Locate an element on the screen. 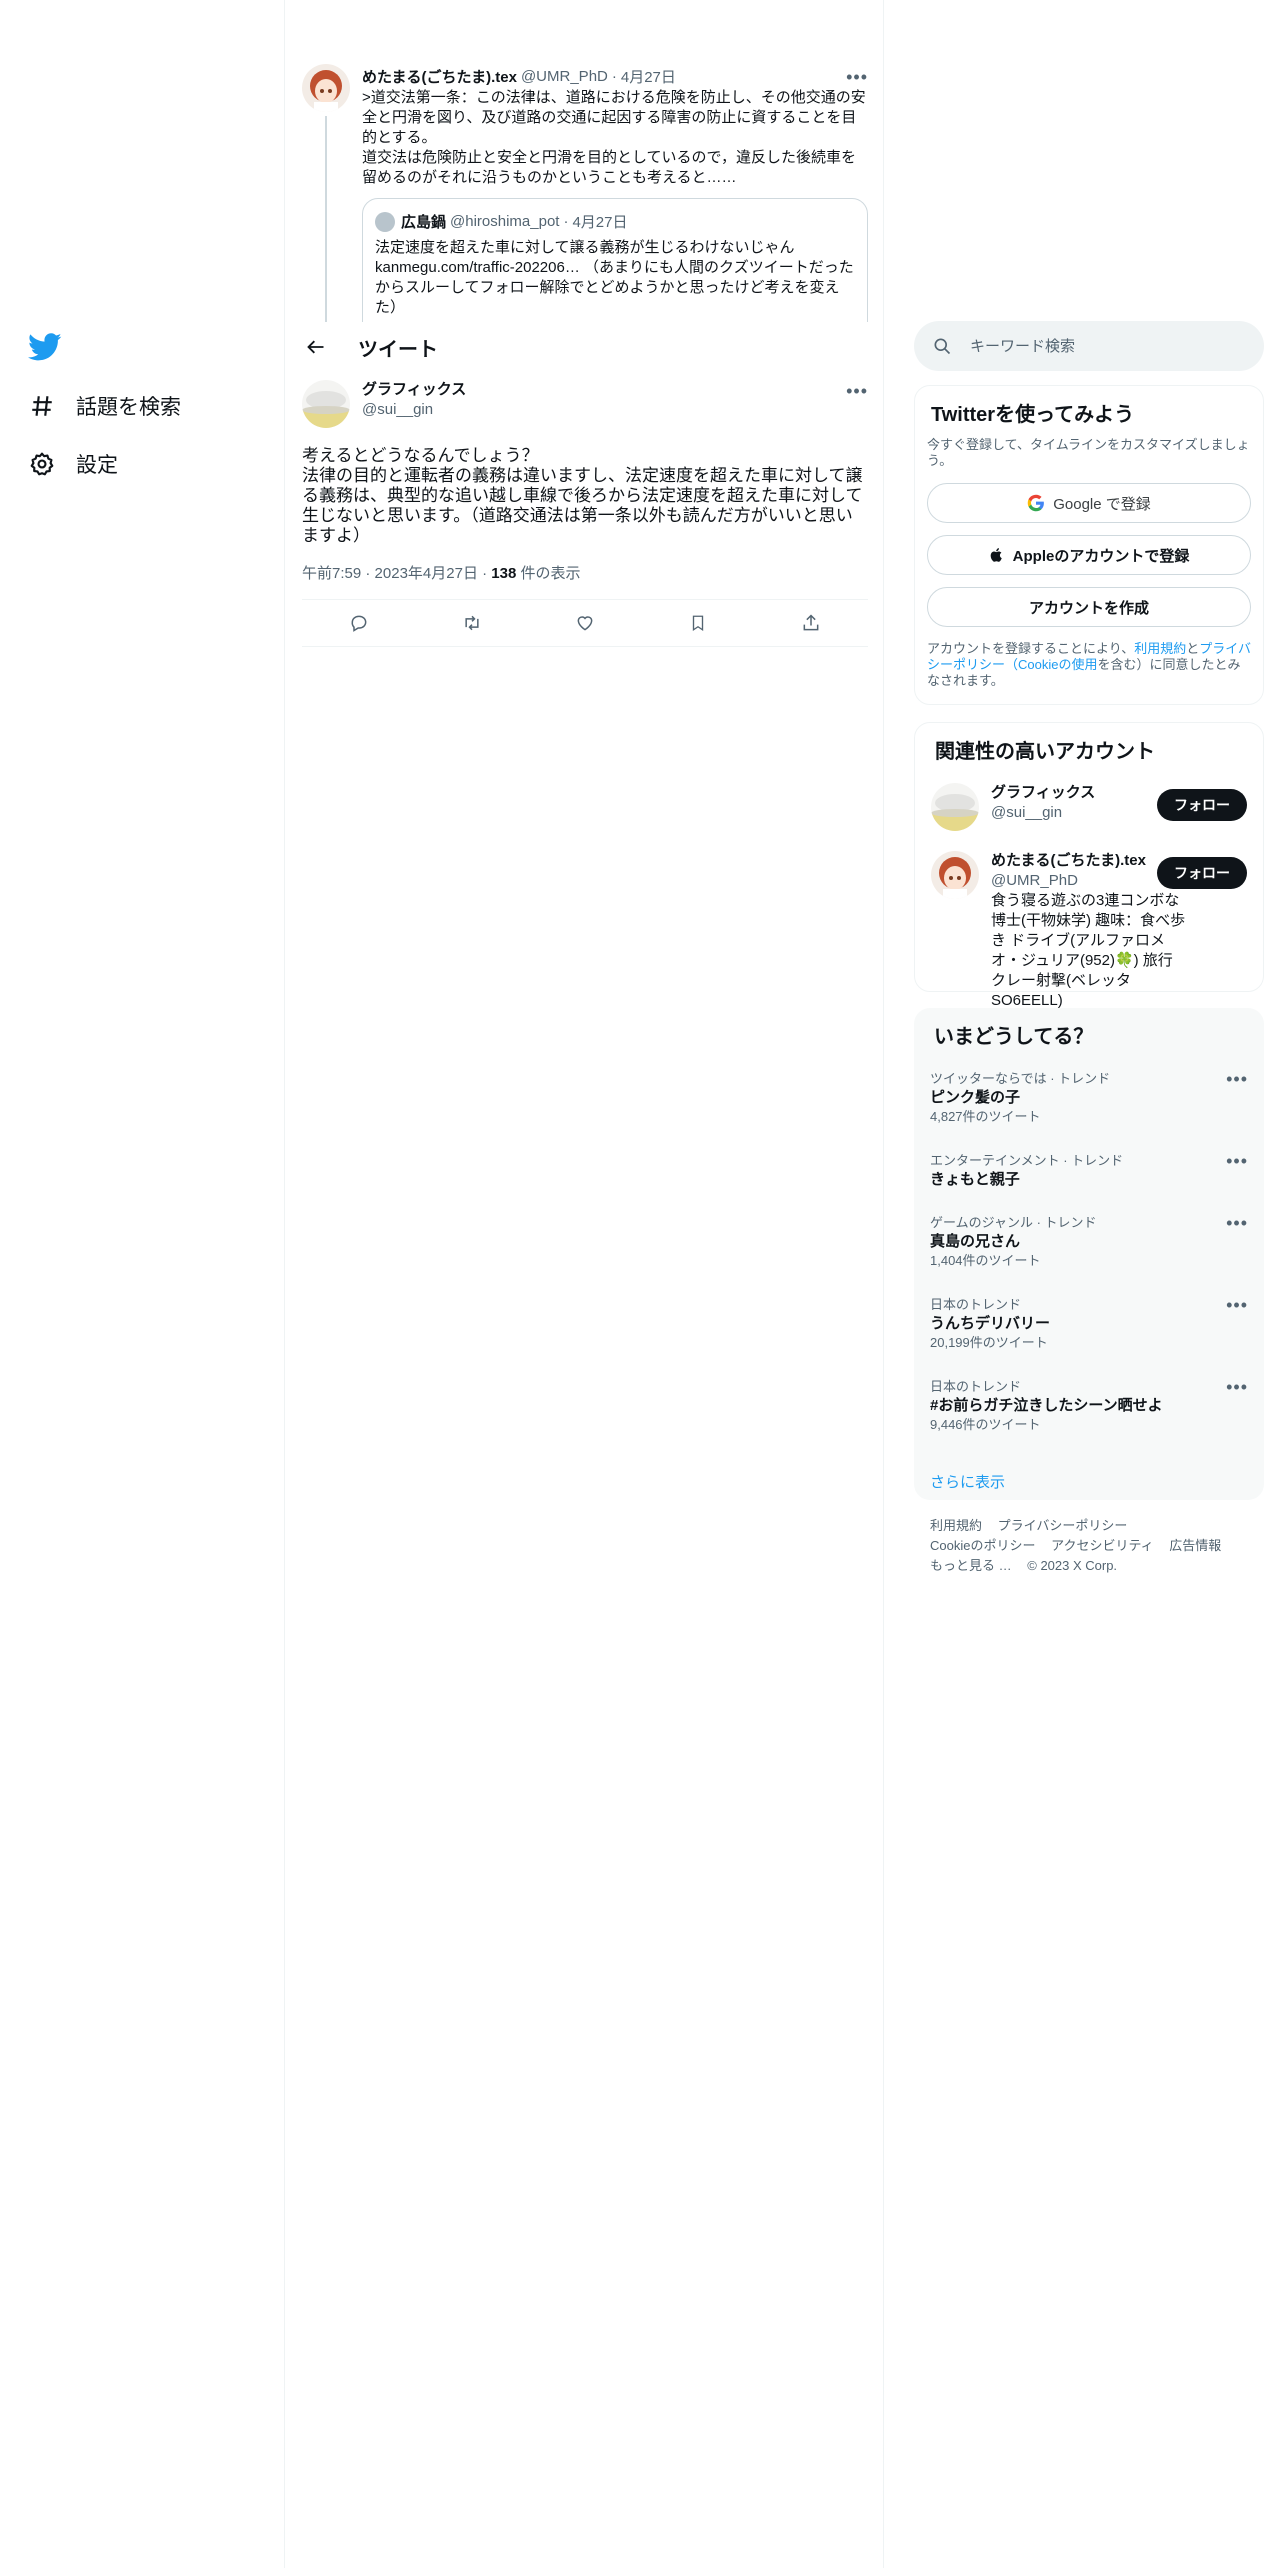 The height and width of the screenshot is (2568, 1284). retweet-icon is located at coordinates (472, 623).